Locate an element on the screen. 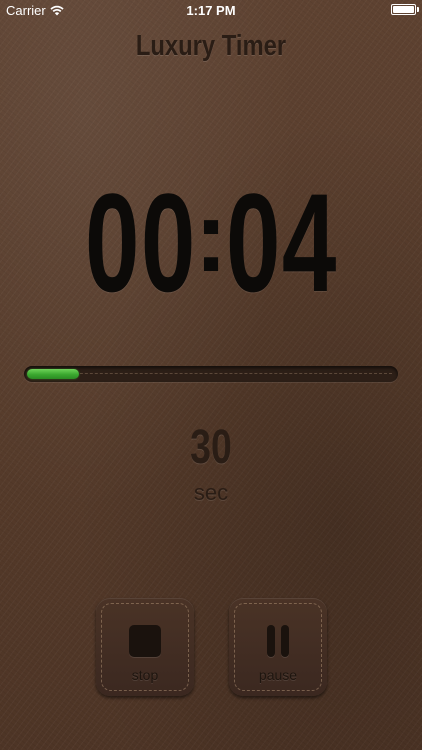  battery-level is located at coordinates (403, 9).